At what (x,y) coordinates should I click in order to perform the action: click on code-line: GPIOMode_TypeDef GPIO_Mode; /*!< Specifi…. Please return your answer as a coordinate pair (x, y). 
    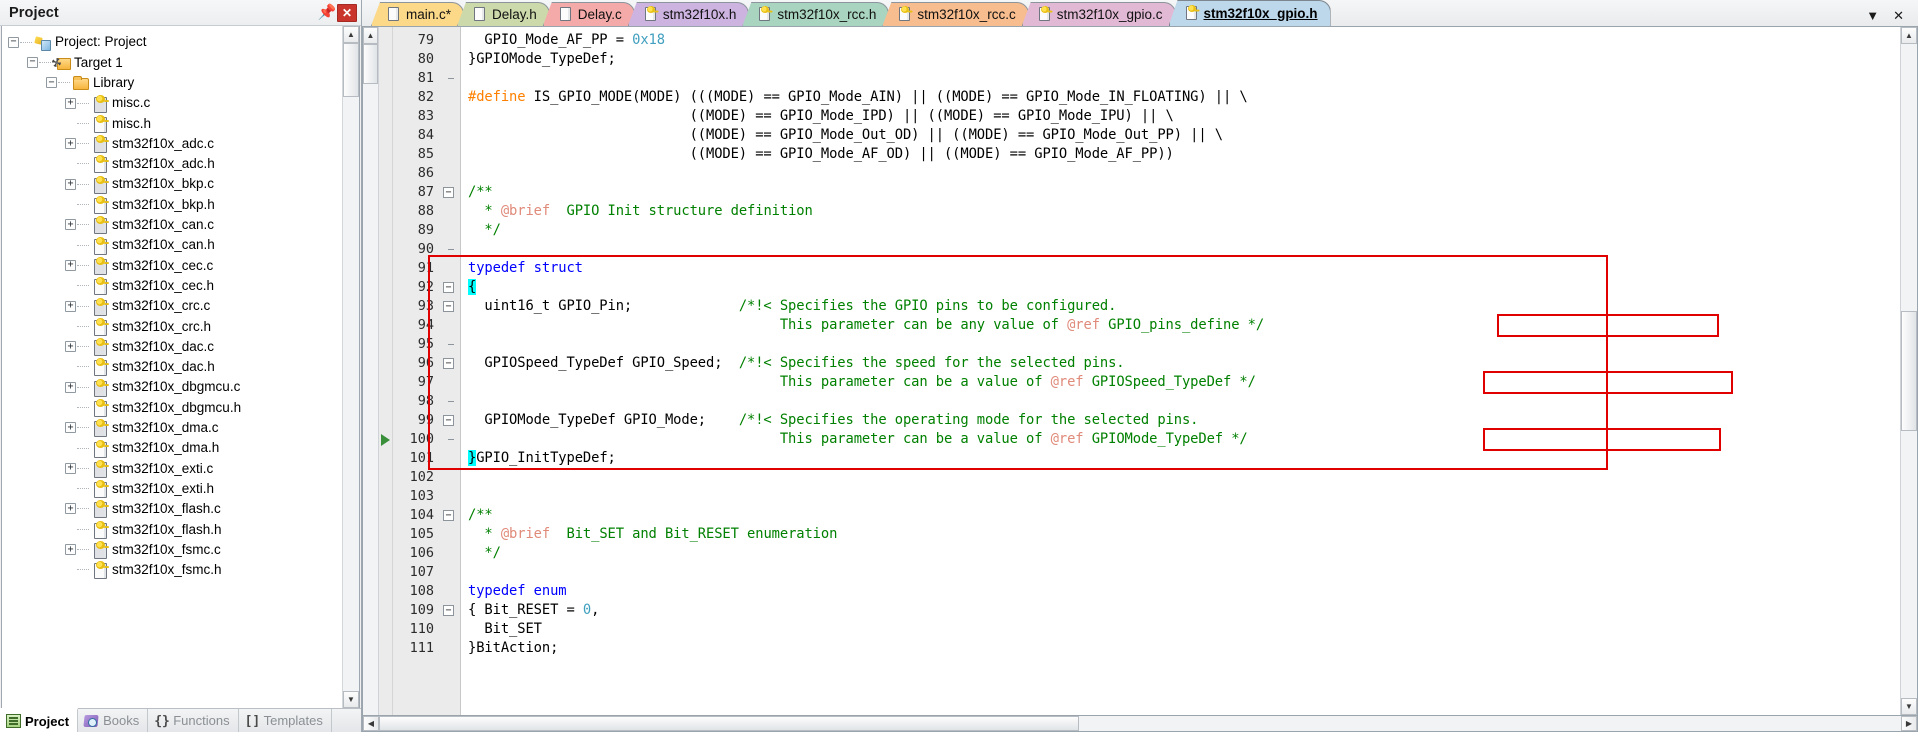
    Looking at the image, I should click on (1184, 420).